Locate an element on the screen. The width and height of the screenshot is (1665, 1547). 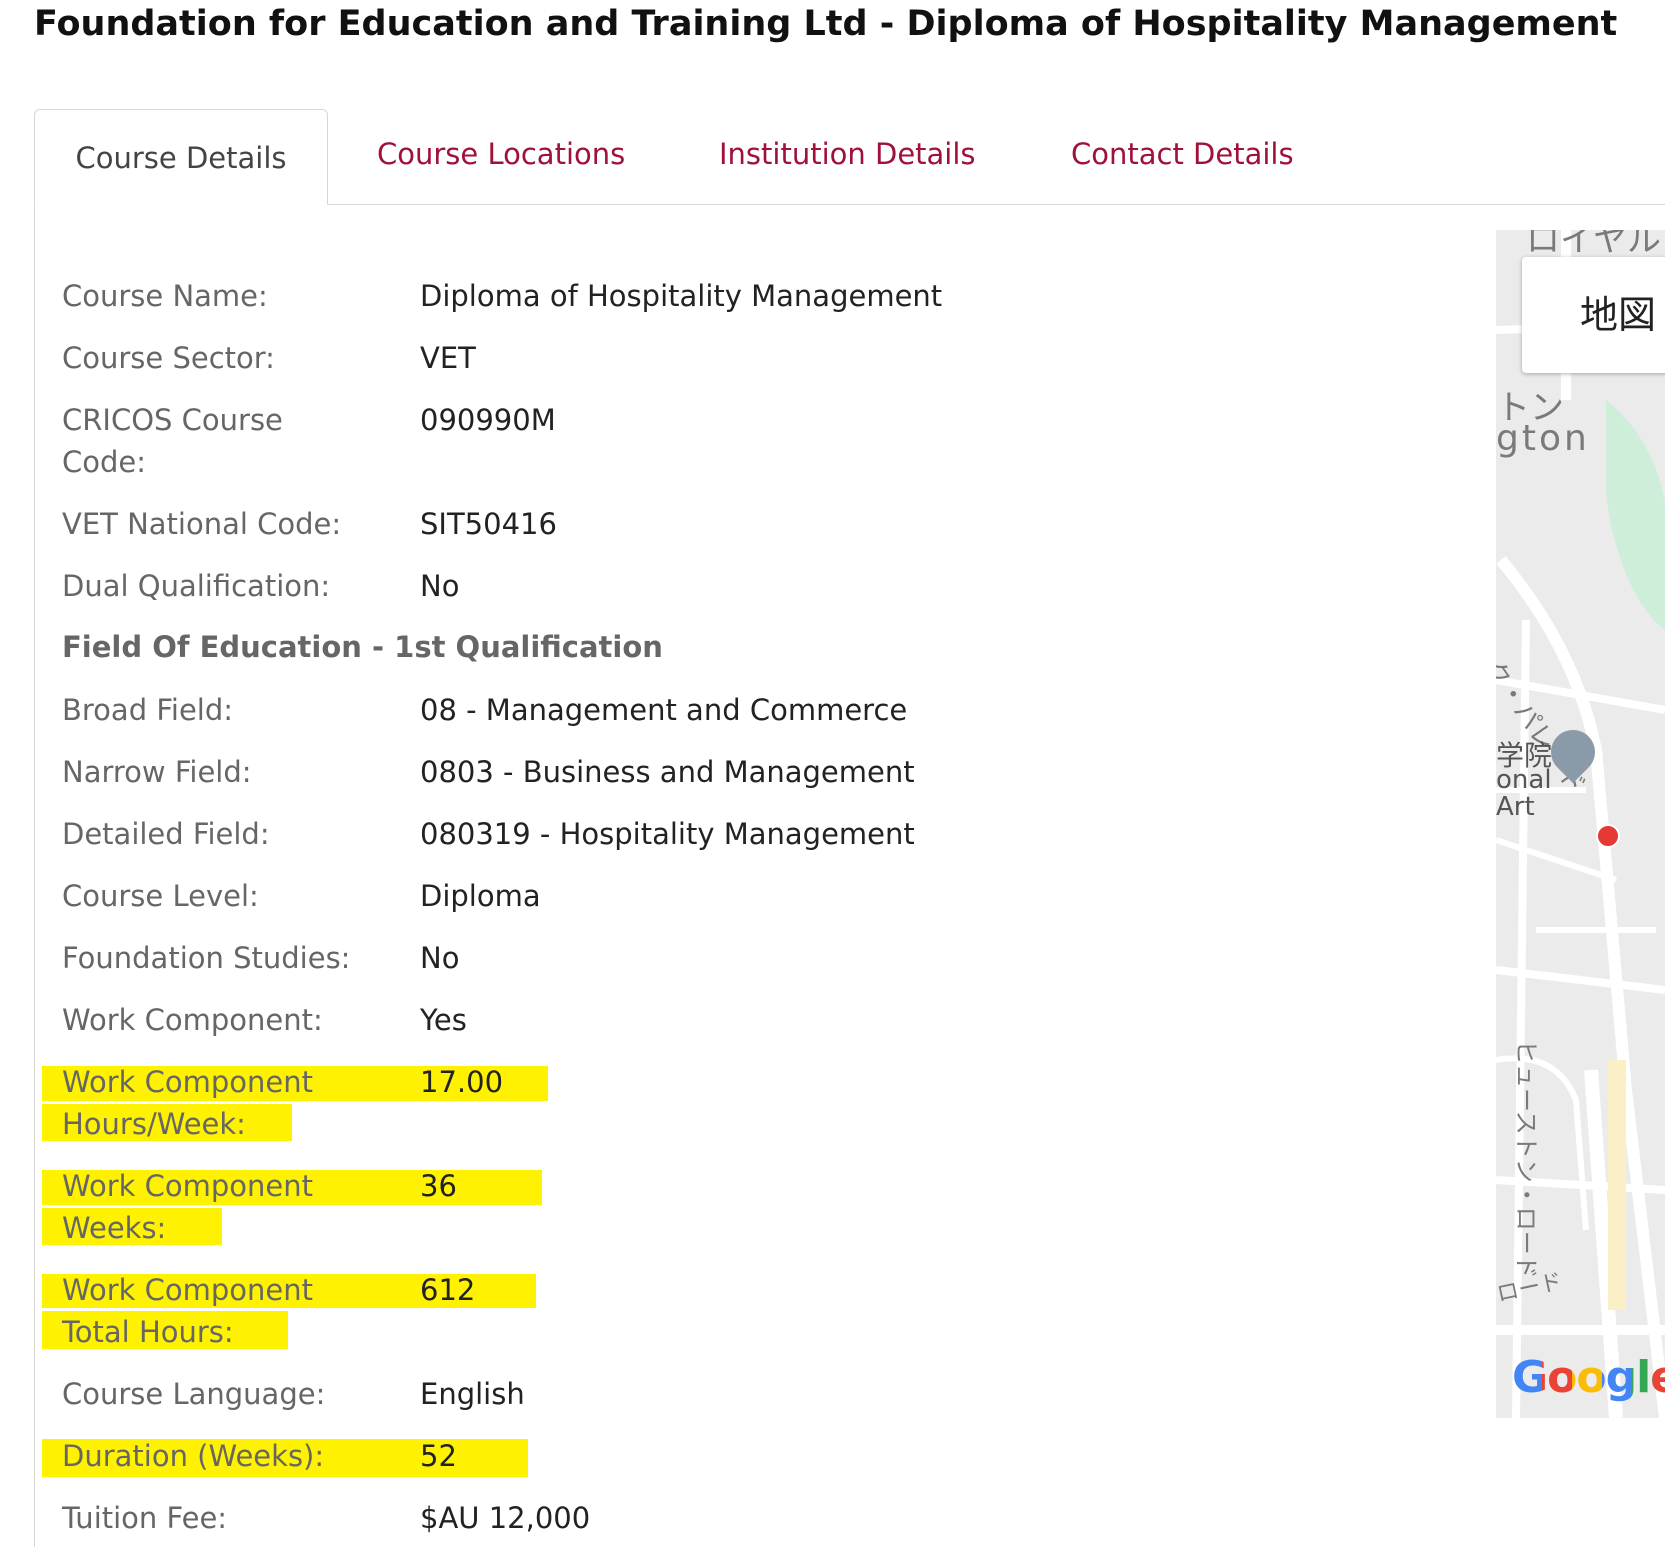
detail-label: VET National Code: is located at coordinates (202, 524).